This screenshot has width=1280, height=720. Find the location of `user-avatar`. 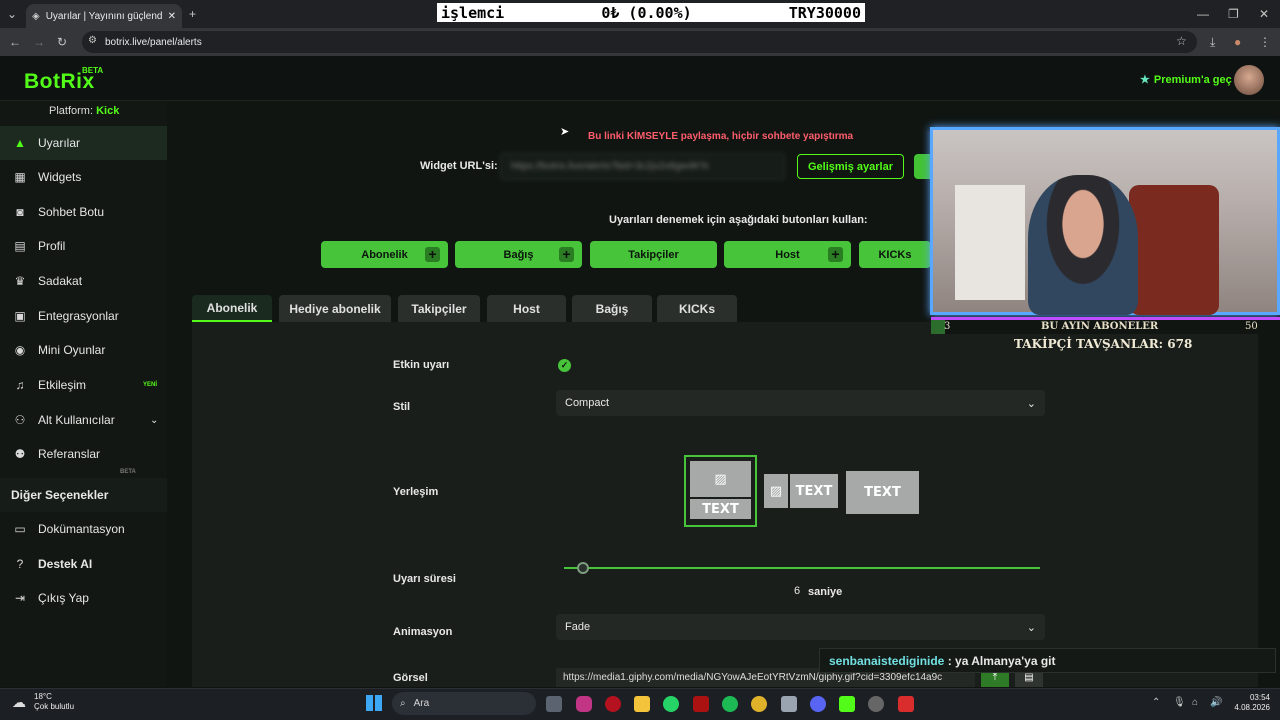

user-avatar is located at coordinates (1249, 80).